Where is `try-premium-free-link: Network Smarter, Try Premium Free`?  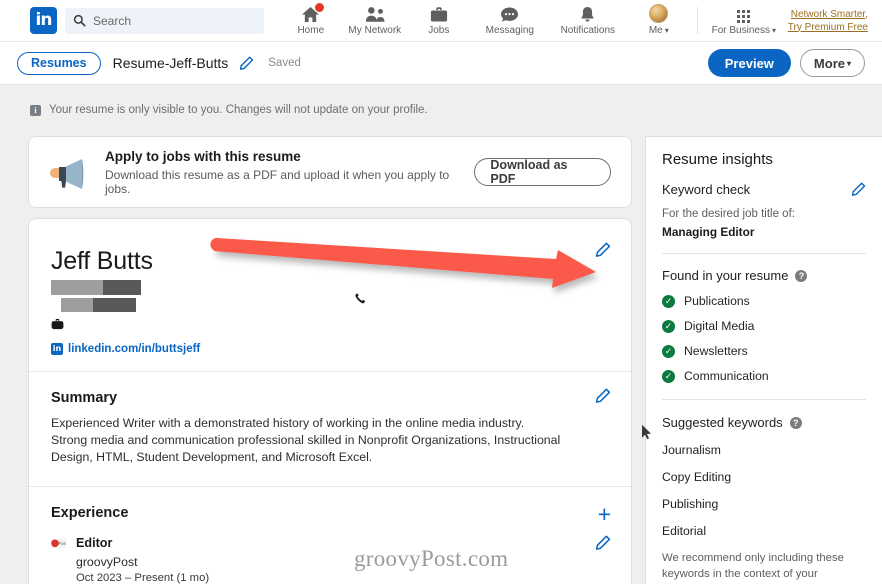
try-premium-free-link: Network Smarter, Try Premium Free is located at coordinates (828, 21).